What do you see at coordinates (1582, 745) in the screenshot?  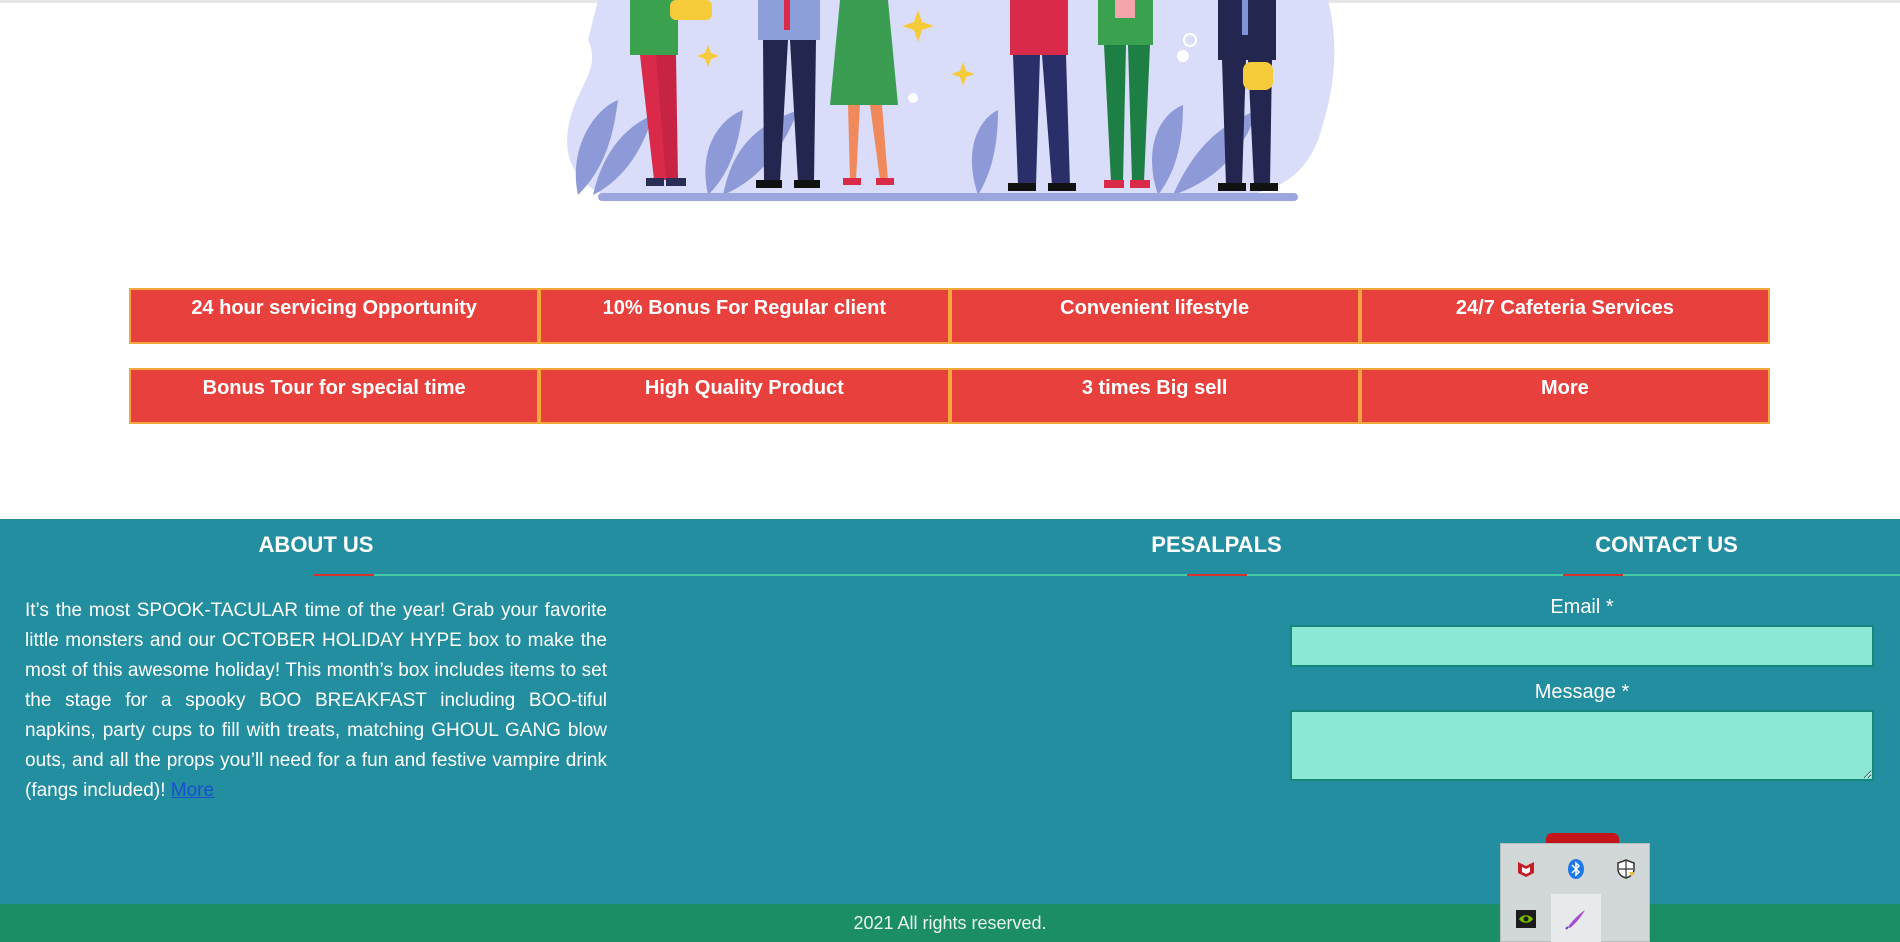 I see `message-field` at bounding box center [1582, 745].